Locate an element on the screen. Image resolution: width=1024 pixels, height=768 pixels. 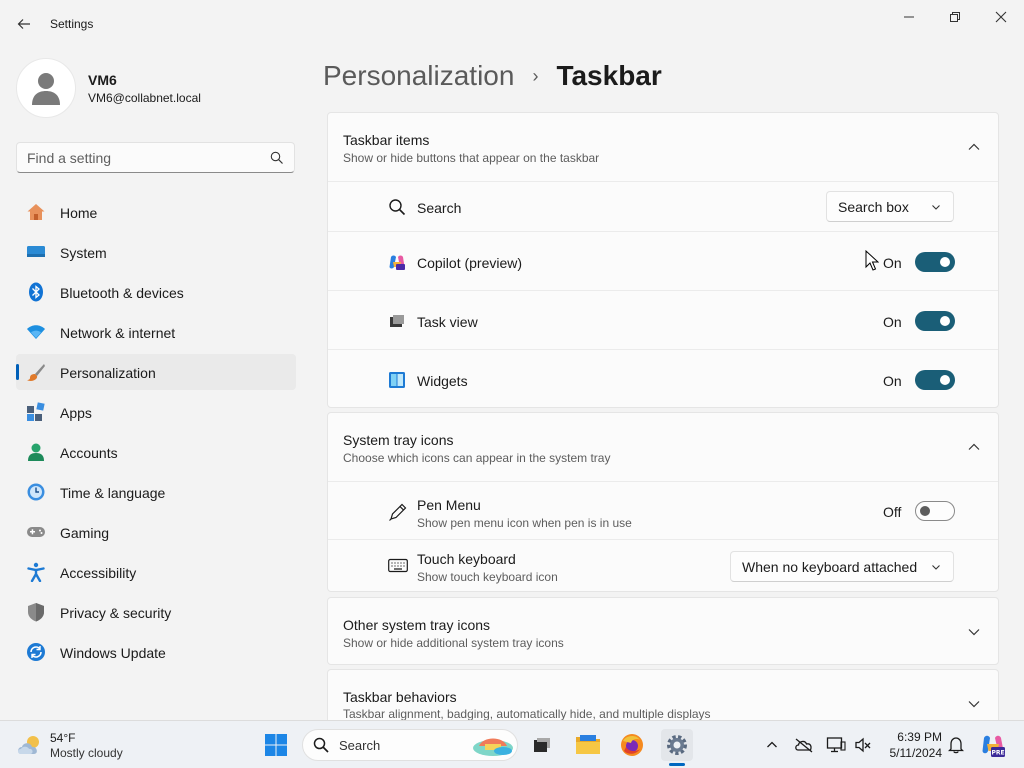
sidebar-item-label: Time & language is located at coordinates (113, 493).